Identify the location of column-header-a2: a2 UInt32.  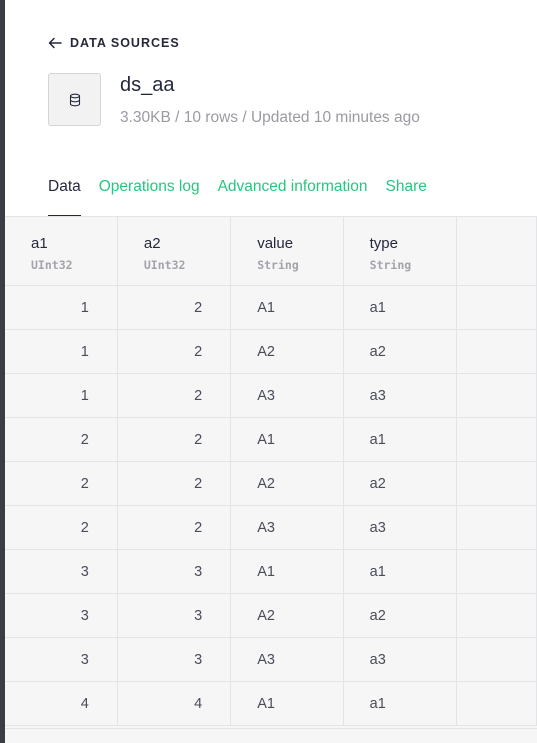
(174, 251).